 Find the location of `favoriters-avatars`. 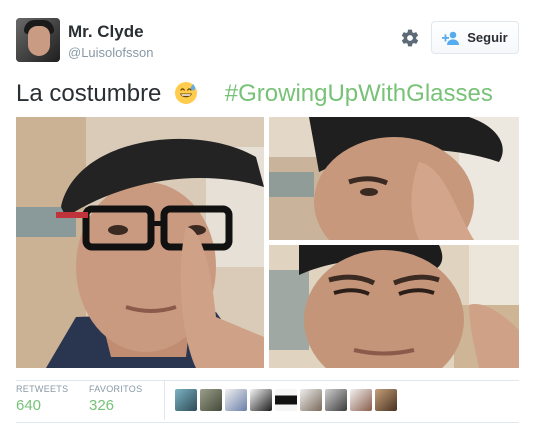

favoriters-avatars is located at coordinates (286, 400).